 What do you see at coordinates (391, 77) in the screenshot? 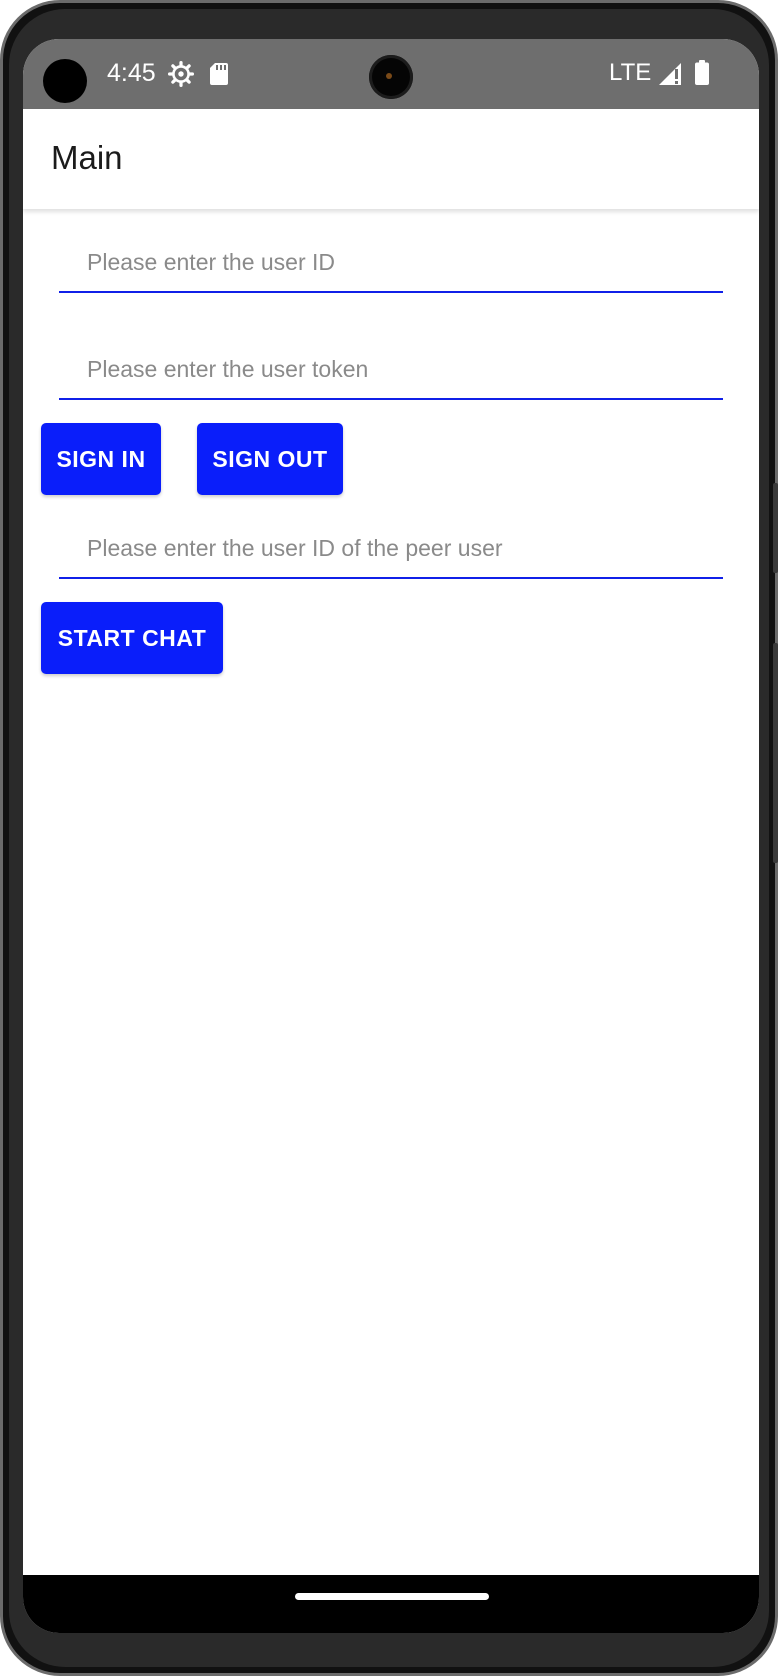
I see `front-camera` at bounding box center [391, 77].